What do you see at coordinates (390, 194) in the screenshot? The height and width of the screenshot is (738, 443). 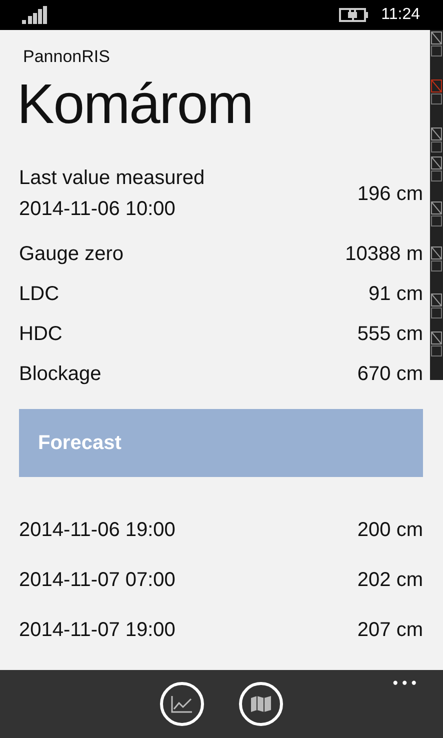 I see `detail-value: 196 cm` at bounding box center [390, 194].